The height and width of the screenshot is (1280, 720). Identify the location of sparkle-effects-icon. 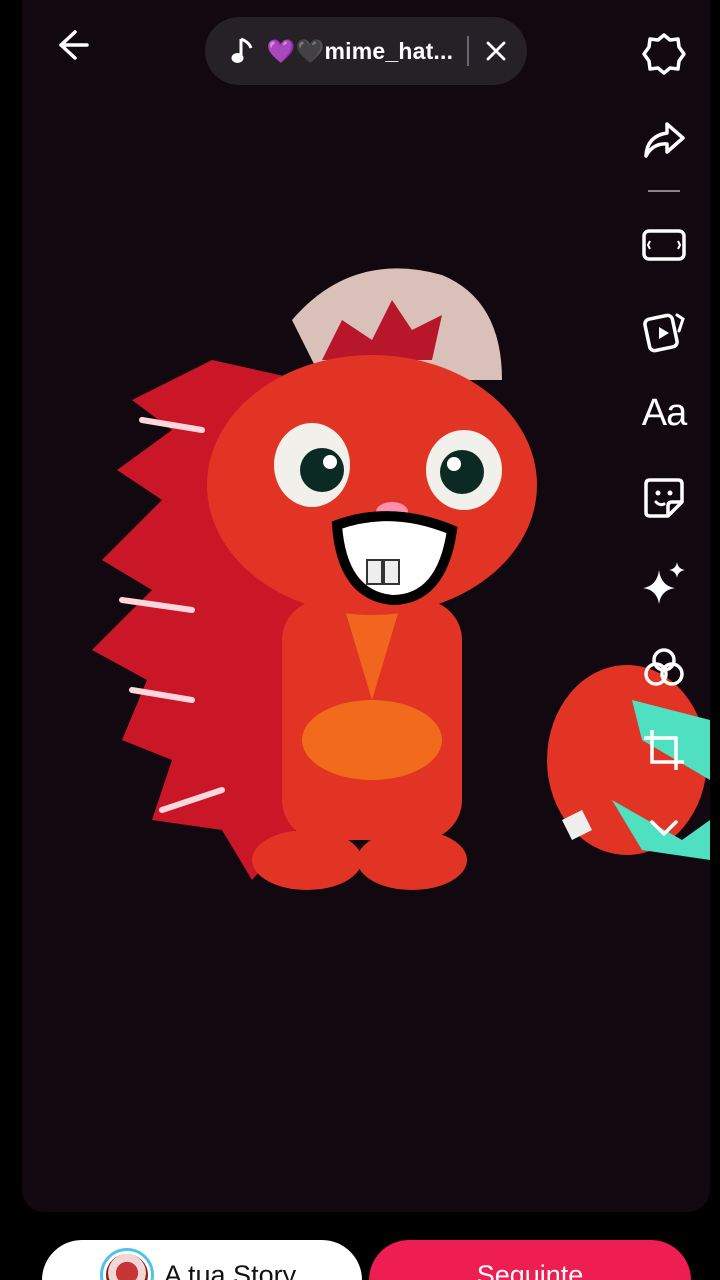
(664, 583).